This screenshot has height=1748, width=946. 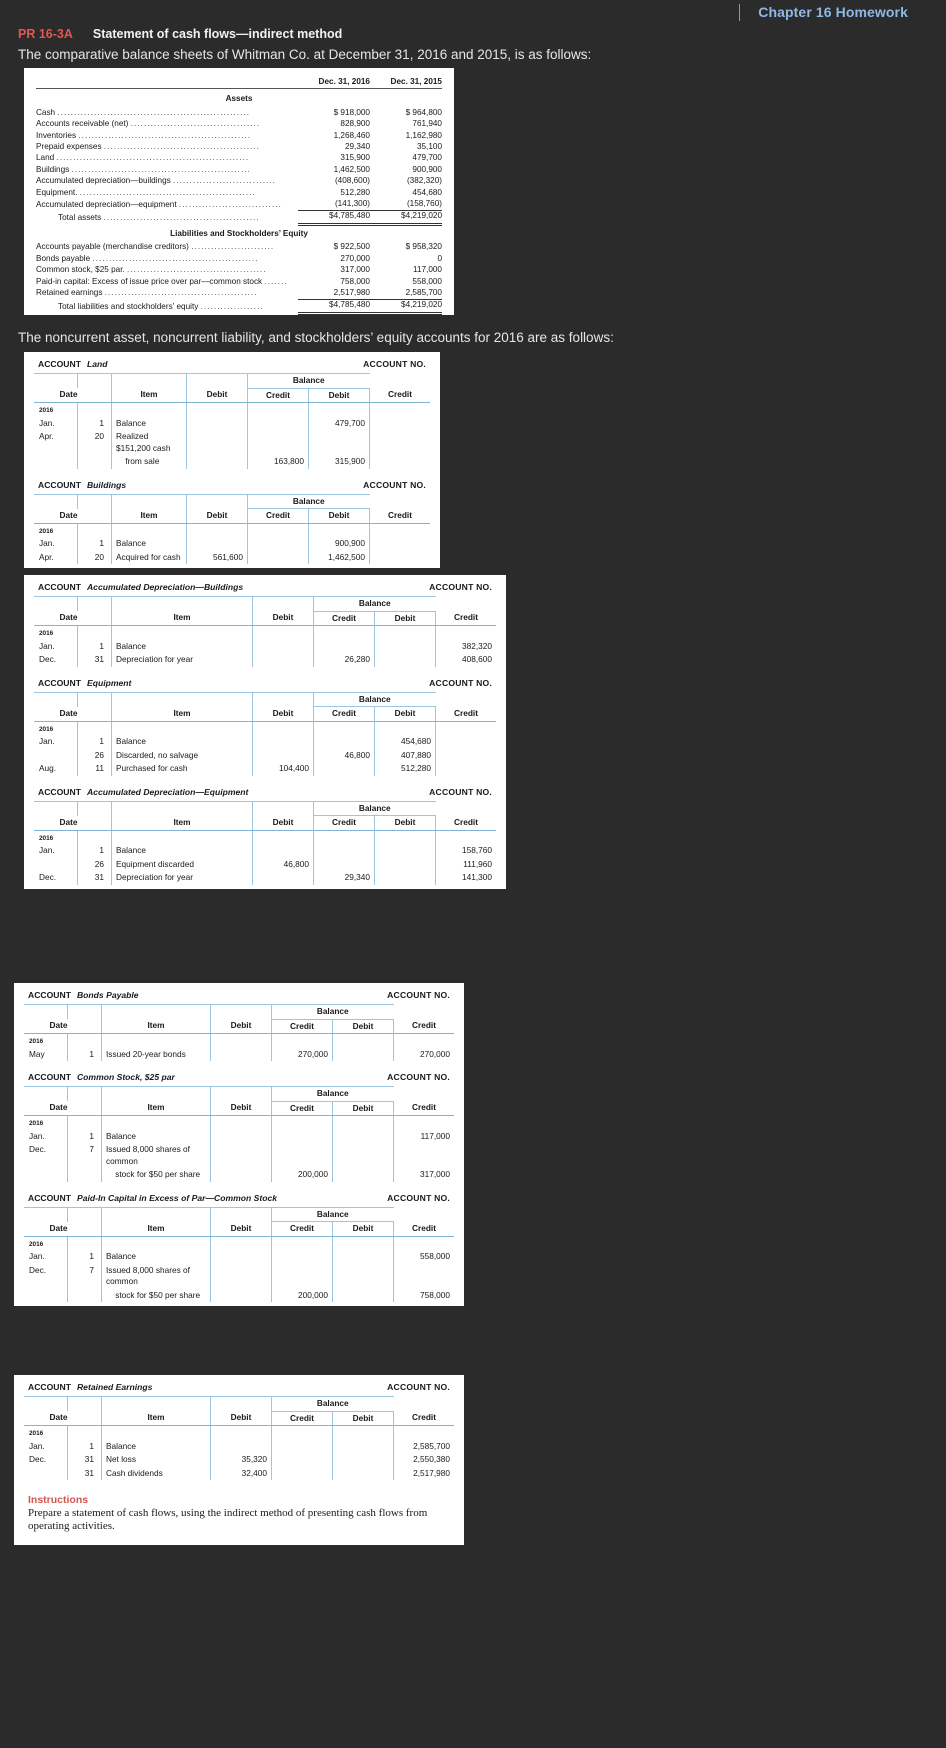 I want to click on col-date: Date, so click(x=46, y=1418).